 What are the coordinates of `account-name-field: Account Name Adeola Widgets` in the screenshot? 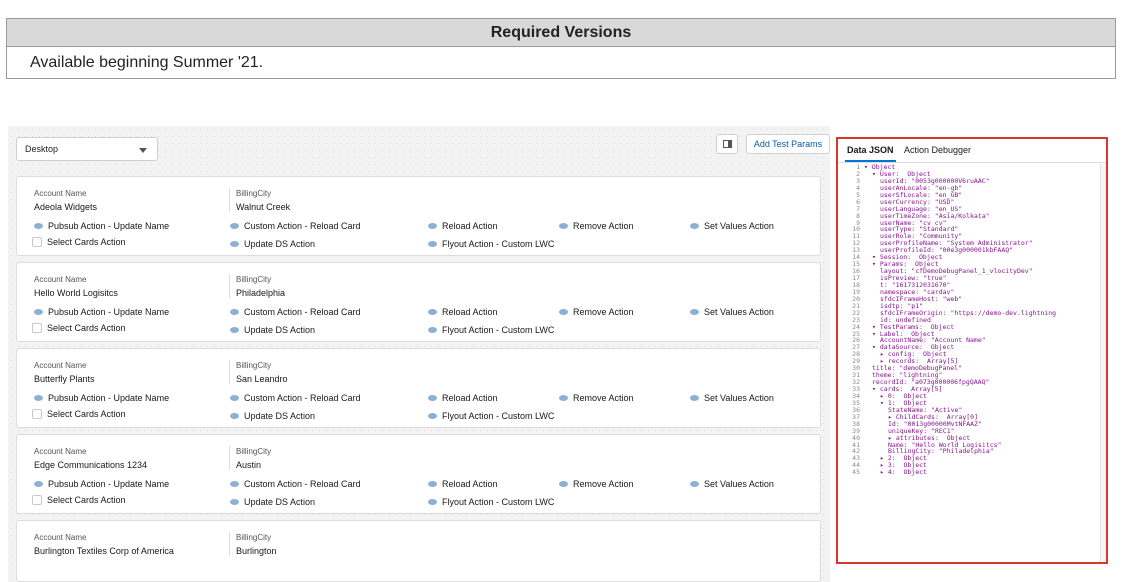 It's located at (65, 200).